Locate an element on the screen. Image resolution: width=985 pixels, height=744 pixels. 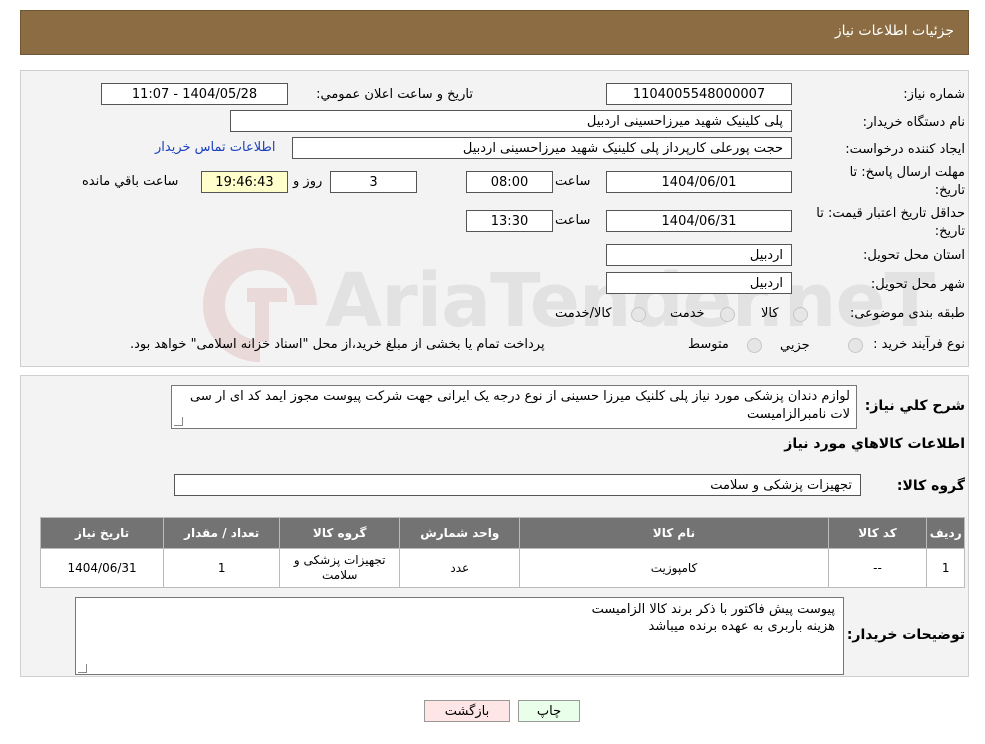
category-goods-label: کالا is located at coordinates (770, 313).